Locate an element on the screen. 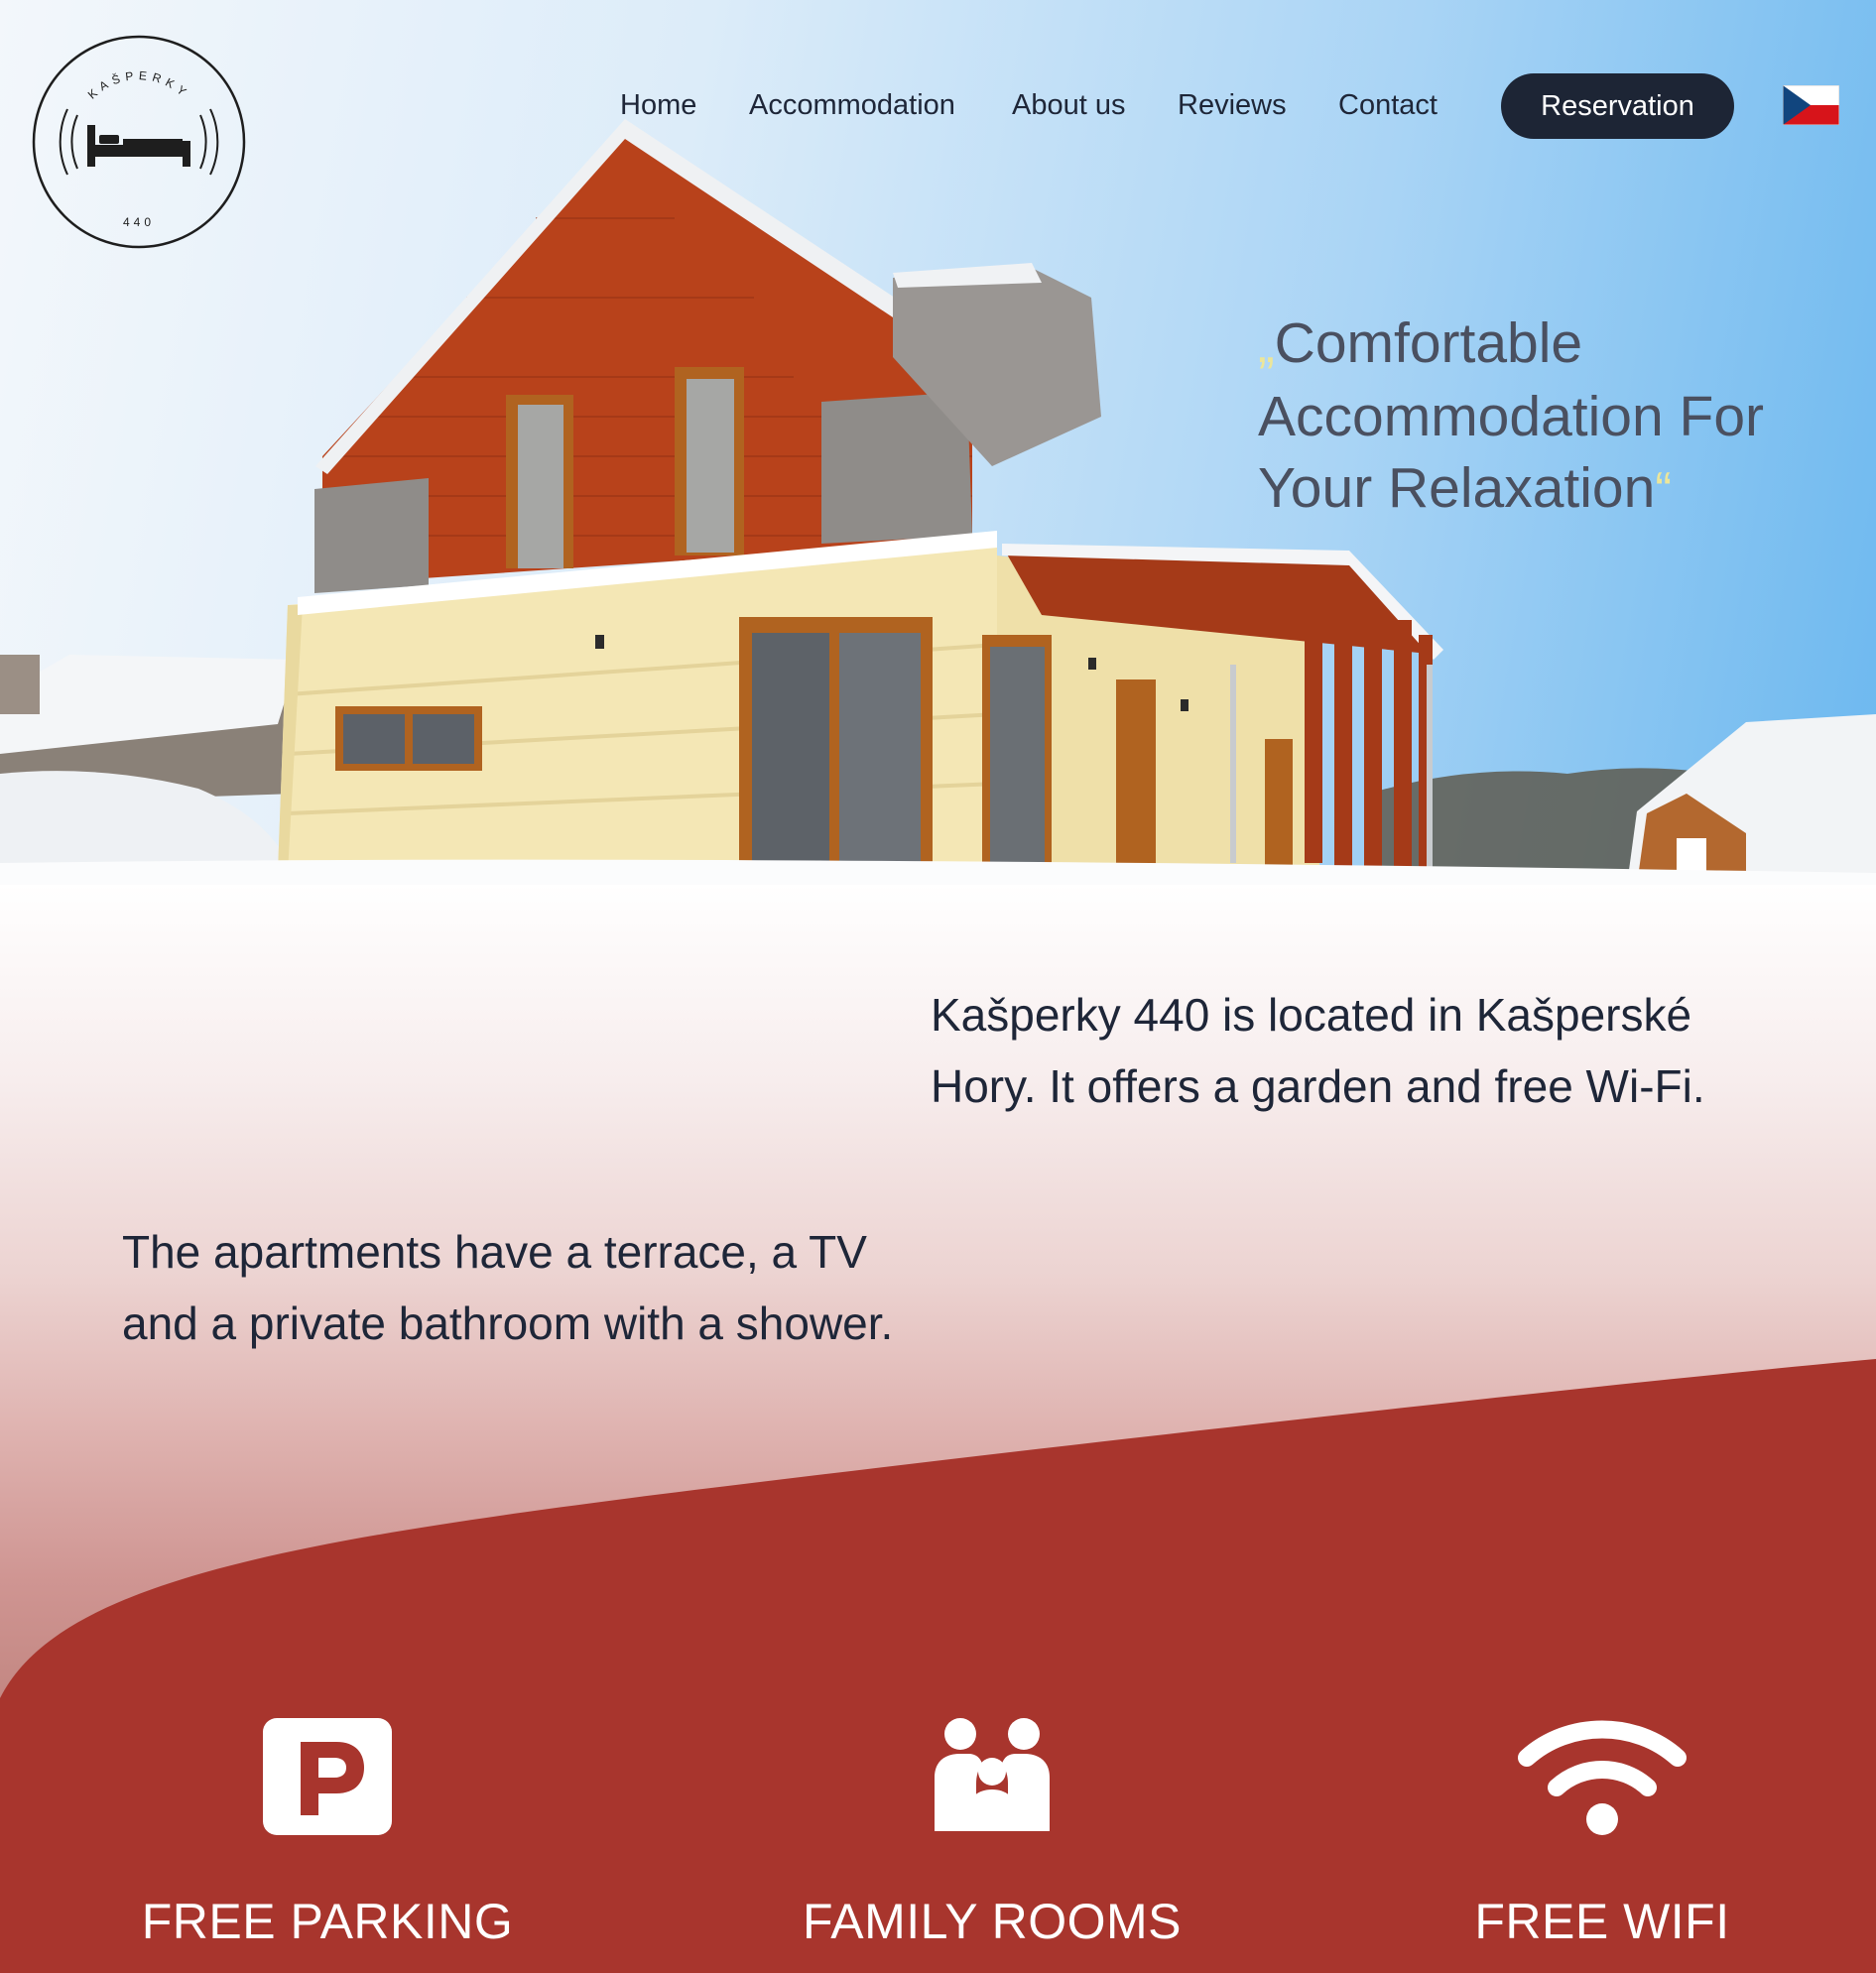 This screenshot has width=1876, height=1973. feature-wifi: FREE WIFI is located at coordinates (1600, 1833).